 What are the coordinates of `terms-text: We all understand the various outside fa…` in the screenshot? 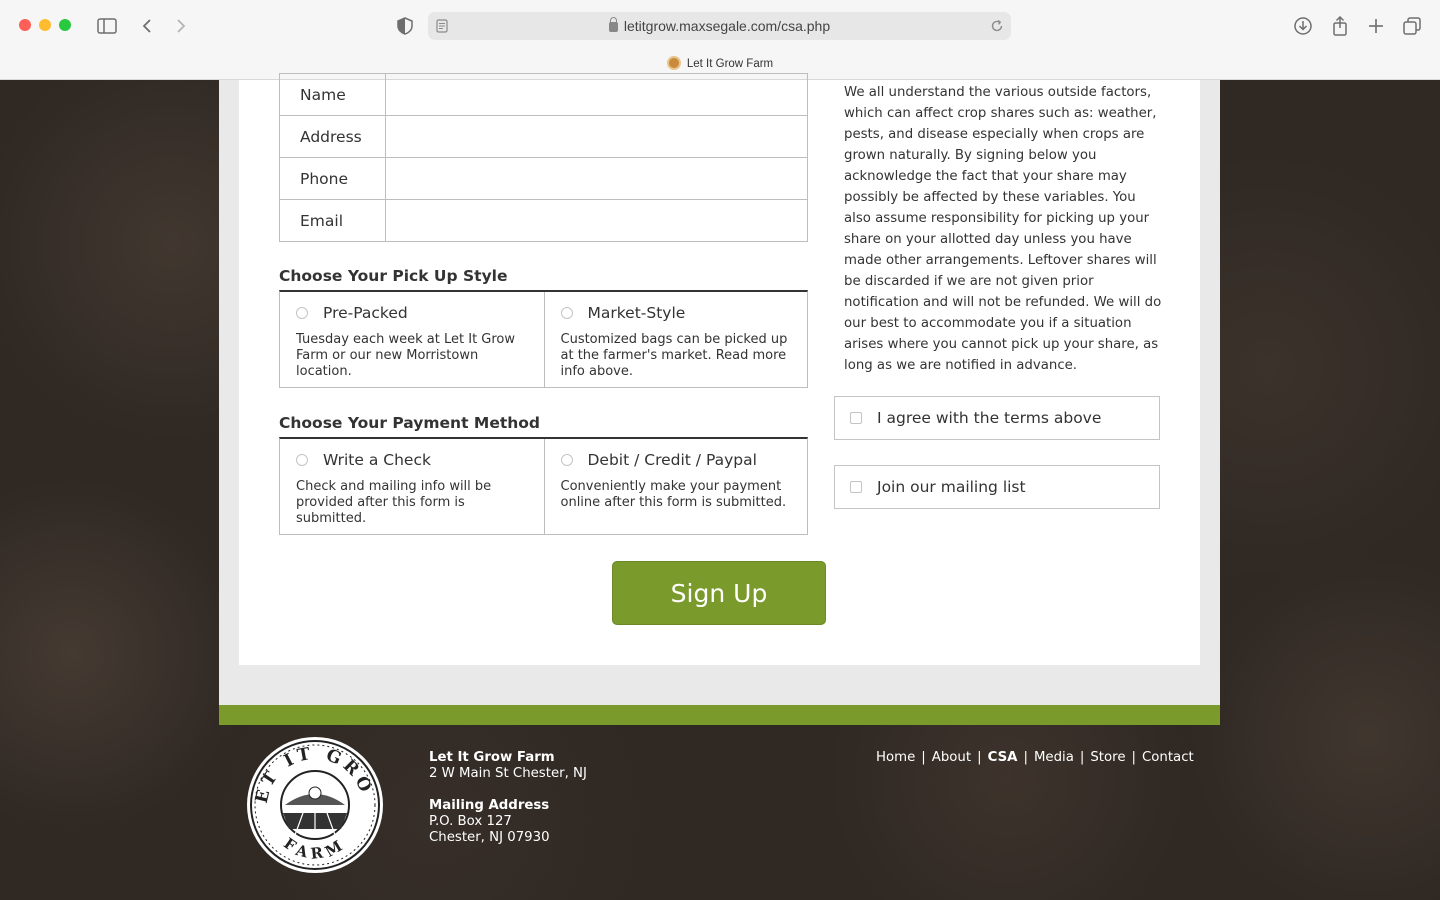 It's located at (1003, 229).